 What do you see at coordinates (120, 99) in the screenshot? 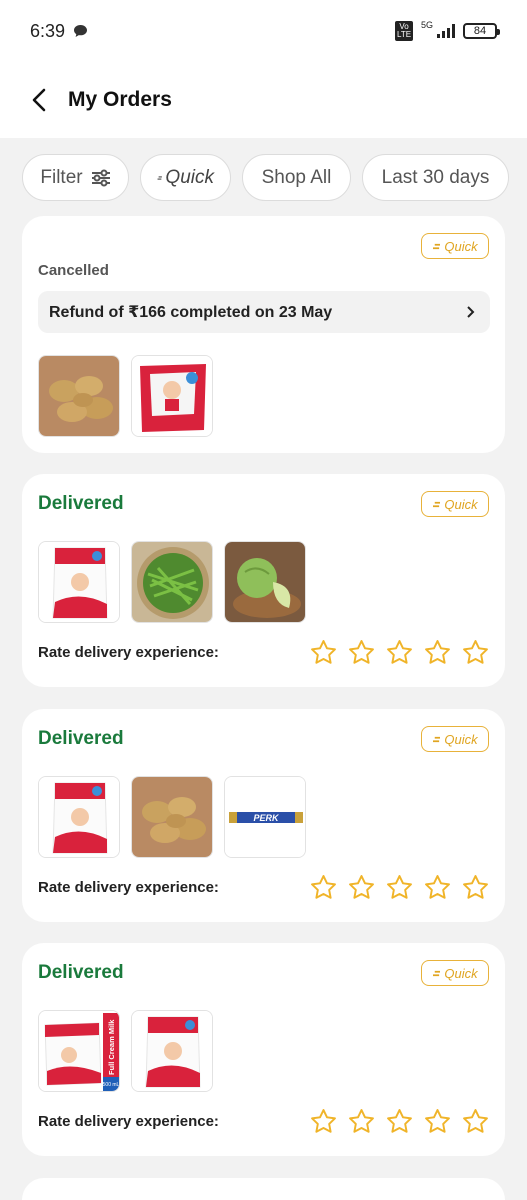
I see `page-title: My Orders` at bounding box center [120, 99].